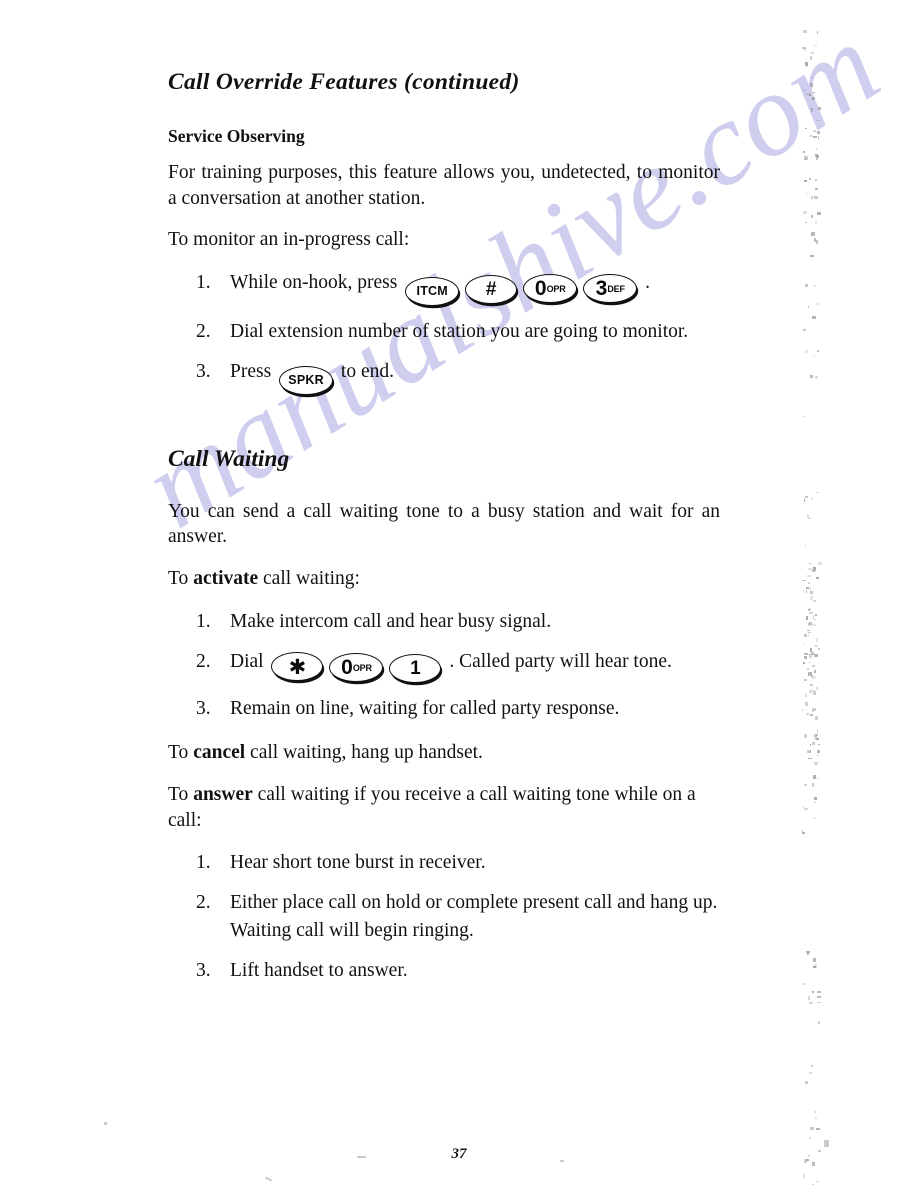 This screenshot has width=918, height=1188. I want to click on step-text-after: to end., so click(367, 371).